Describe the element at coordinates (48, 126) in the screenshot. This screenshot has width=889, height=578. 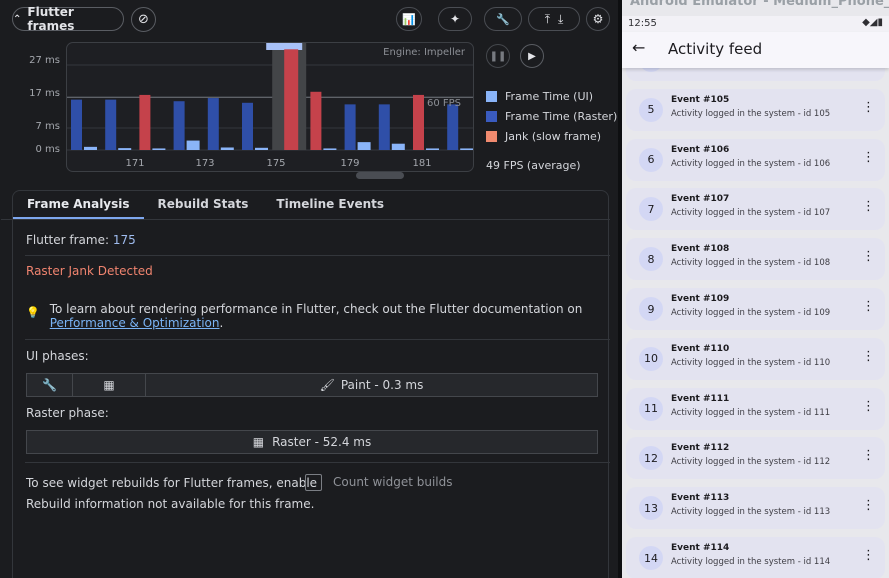
I see `y-tick-label: 7 ms` at that location.